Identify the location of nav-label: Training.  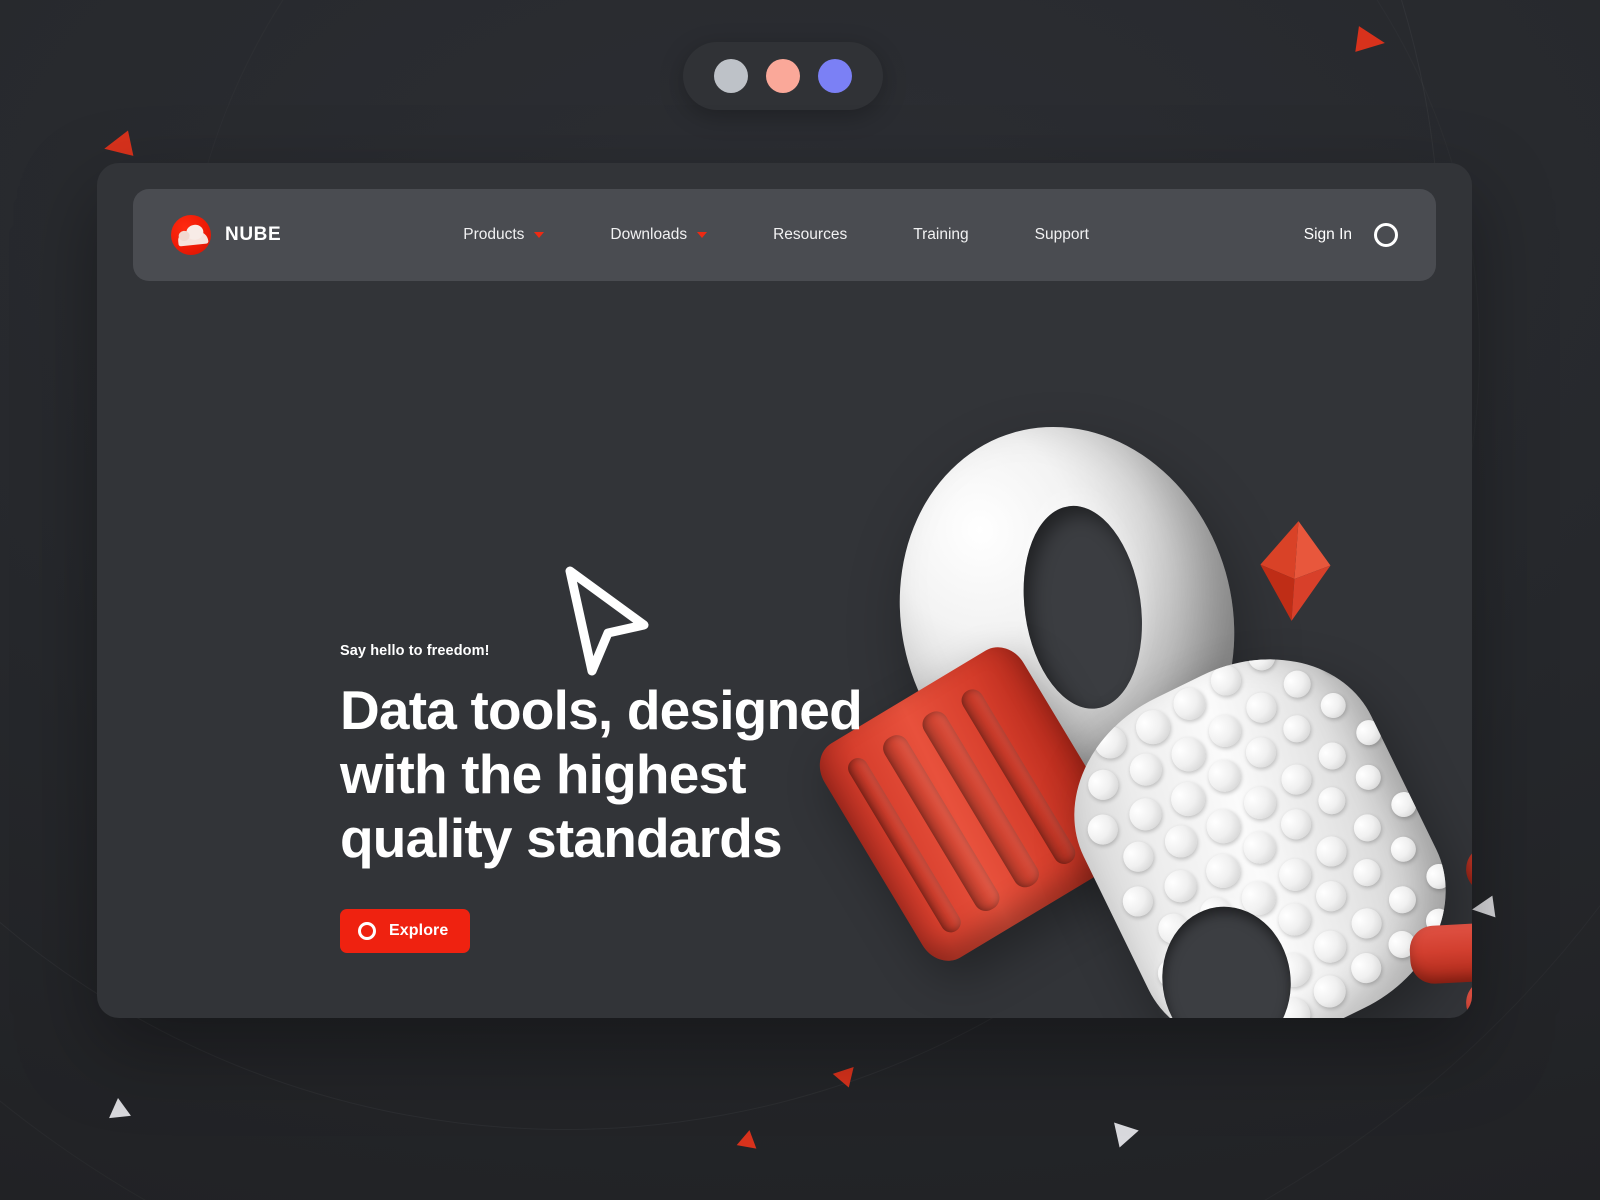
(941, 234).